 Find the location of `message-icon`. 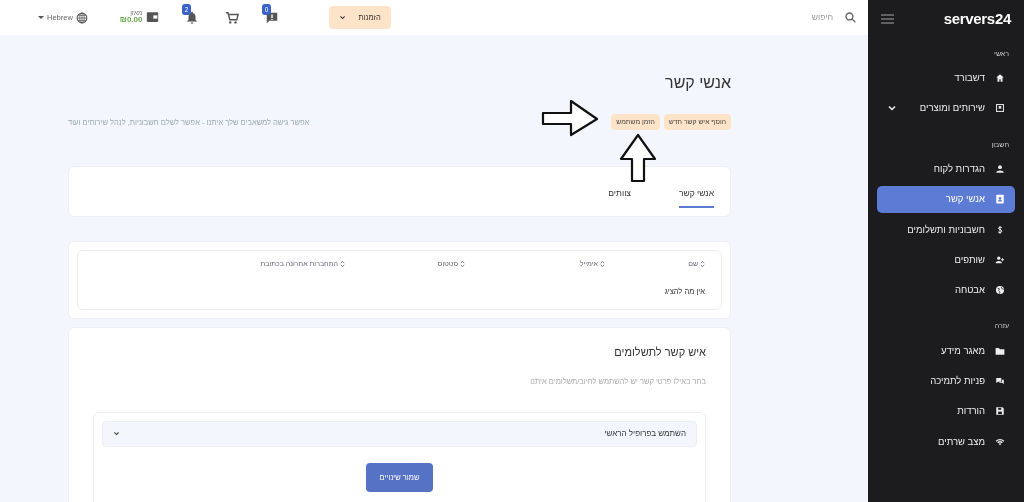

message-icon is located at coordinates (272, 17).